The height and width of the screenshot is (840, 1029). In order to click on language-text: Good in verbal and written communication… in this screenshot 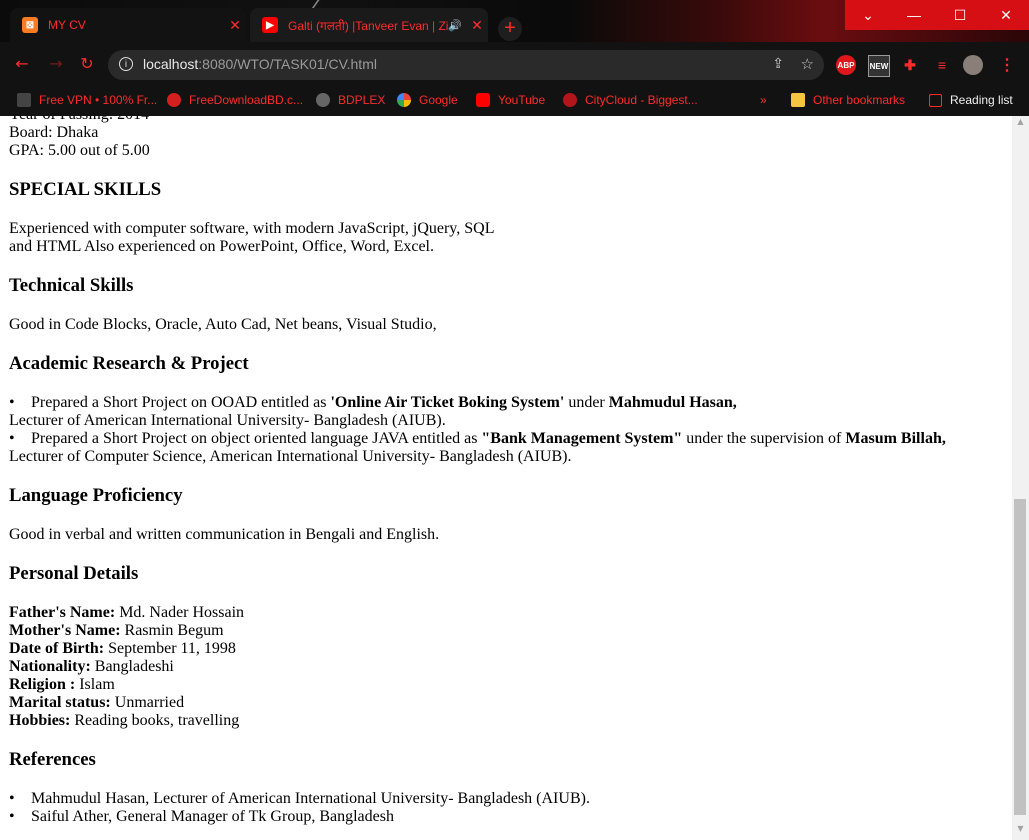, I will do `click(224, 534)`.